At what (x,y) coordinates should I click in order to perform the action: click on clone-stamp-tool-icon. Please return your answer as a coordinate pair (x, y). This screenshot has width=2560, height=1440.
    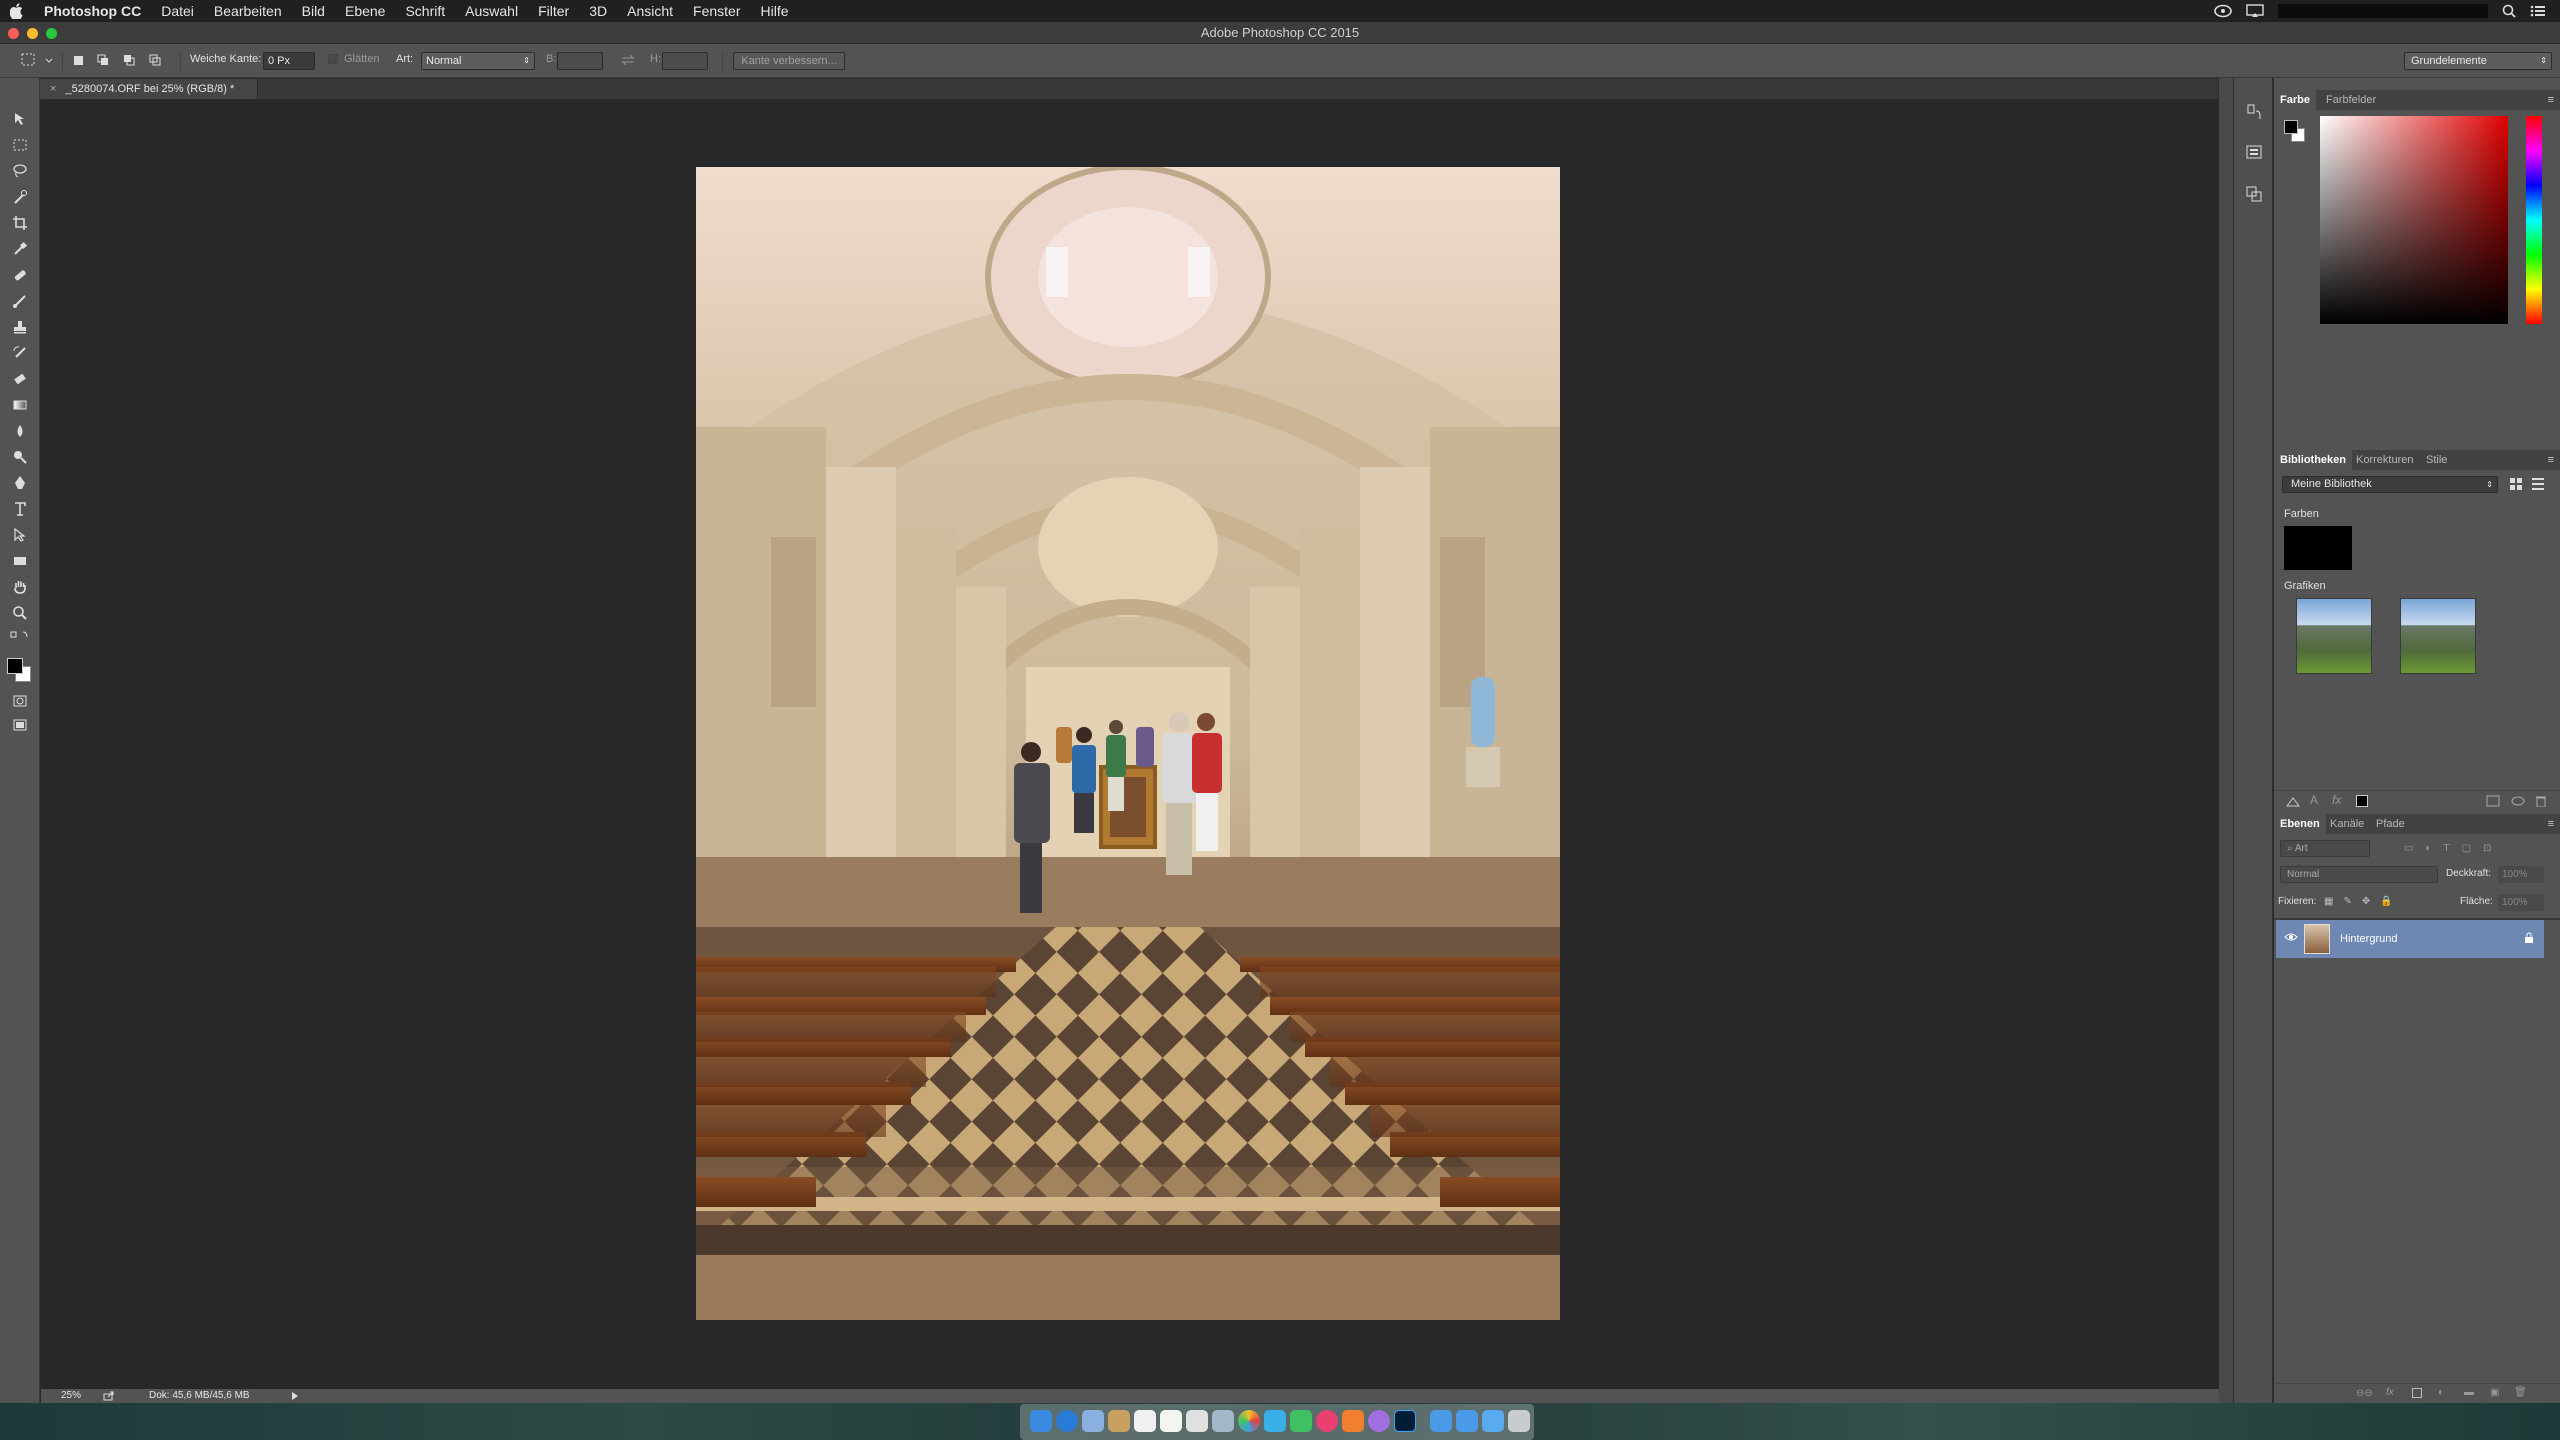
    Looking at the image, I should click on (20, 327).